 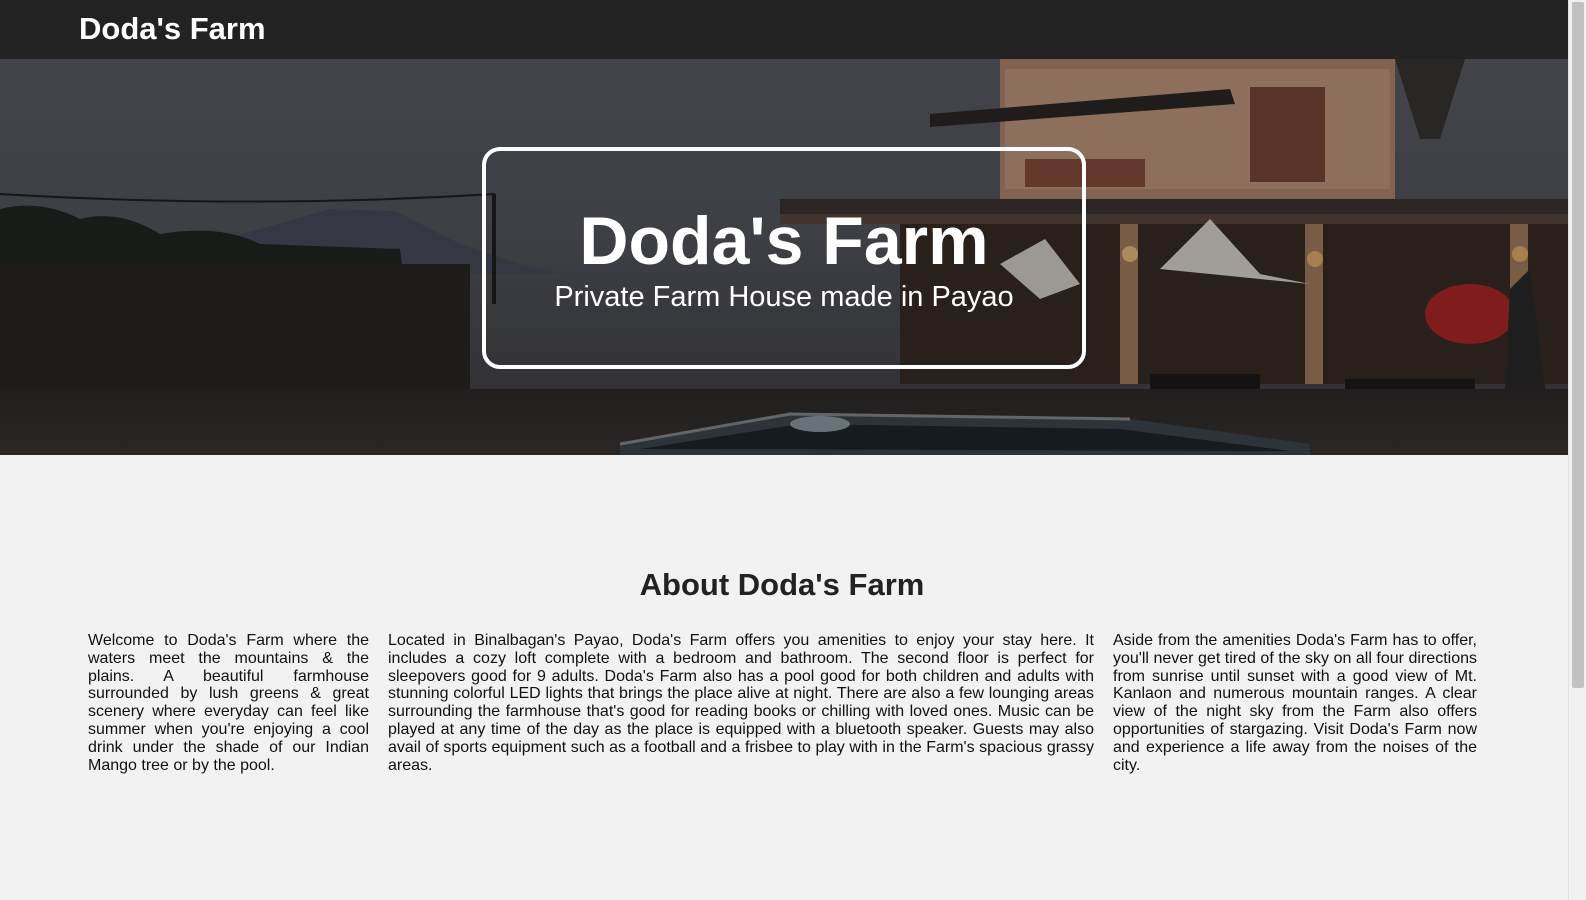 What do you see at coordinates (1578, 345) in the screenshot?
I see `scrollbar-thumb` at bounding box center [1578, 345].